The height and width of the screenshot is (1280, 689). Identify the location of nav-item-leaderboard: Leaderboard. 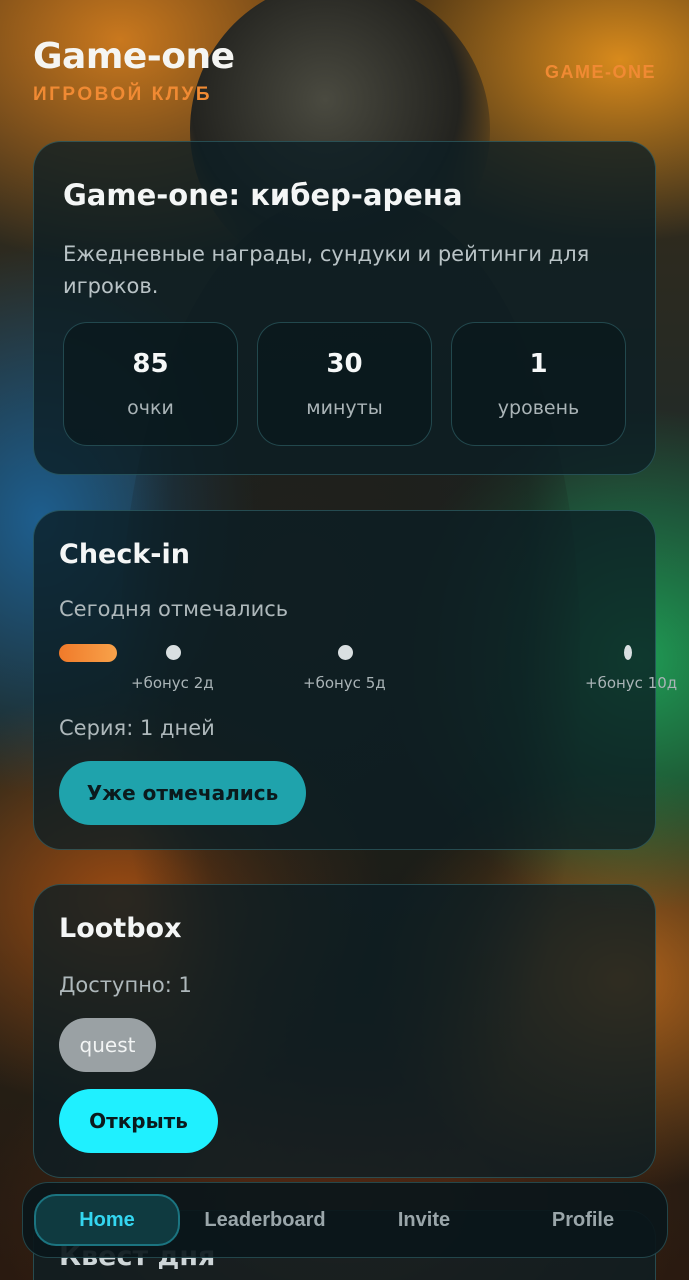
(265, 1220).